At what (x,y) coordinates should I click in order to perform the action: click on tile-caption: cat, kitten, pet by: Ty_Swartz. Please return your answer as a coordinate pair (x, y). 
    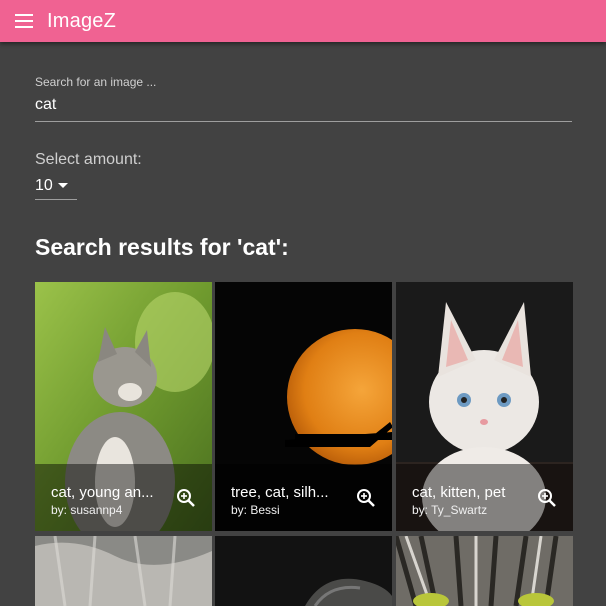
    Looking at the image, I should click on (484, 497).